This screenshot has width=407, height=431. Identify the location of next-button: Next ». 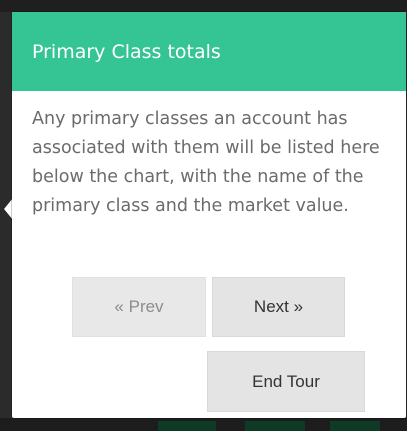
(278, 307).